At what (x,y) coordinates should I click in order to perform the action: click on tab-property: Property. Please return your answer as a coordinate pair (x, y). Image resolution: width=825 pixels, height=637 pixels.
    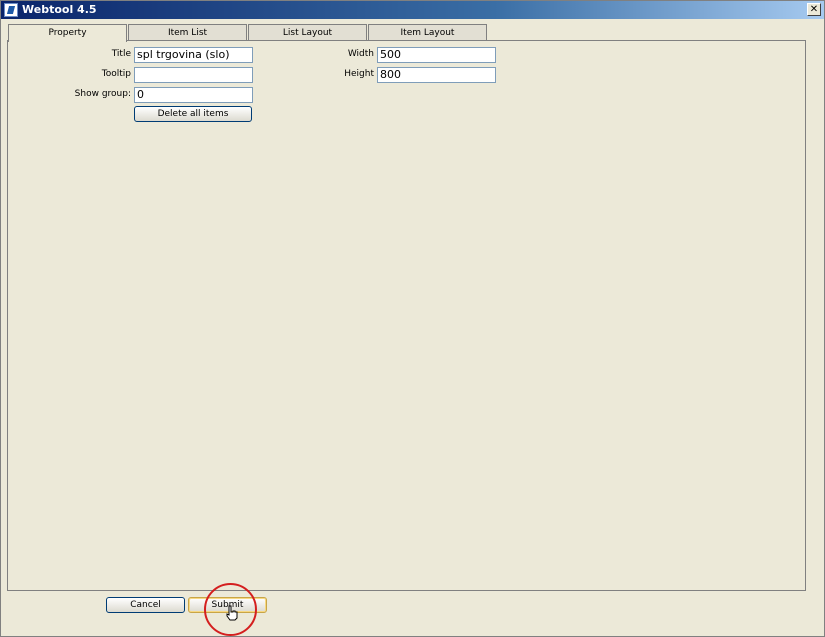
    Looking at the image, I should click on (67, 33).